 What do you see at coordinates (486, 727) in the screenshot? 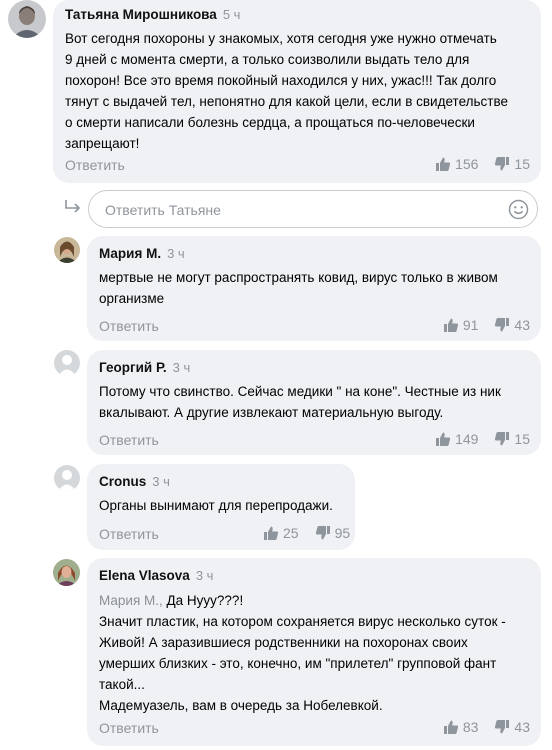
I see `vote-controls: 83 43` at bounding box center [486, 727].